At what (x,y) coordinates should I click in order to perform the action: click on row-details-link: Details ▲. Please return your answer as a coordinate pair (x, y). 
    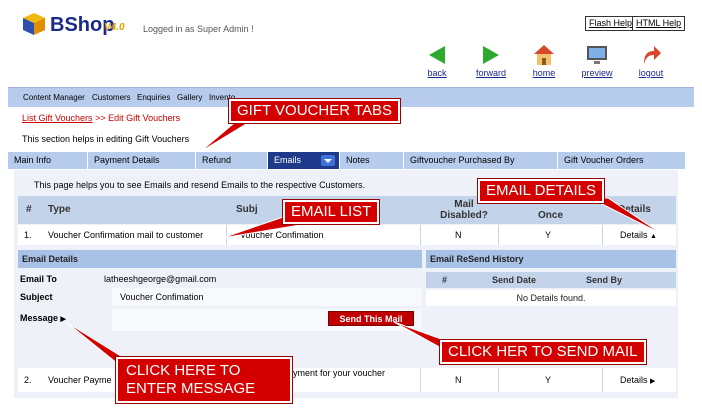
    Looking at the image, I should click on (638, 235).